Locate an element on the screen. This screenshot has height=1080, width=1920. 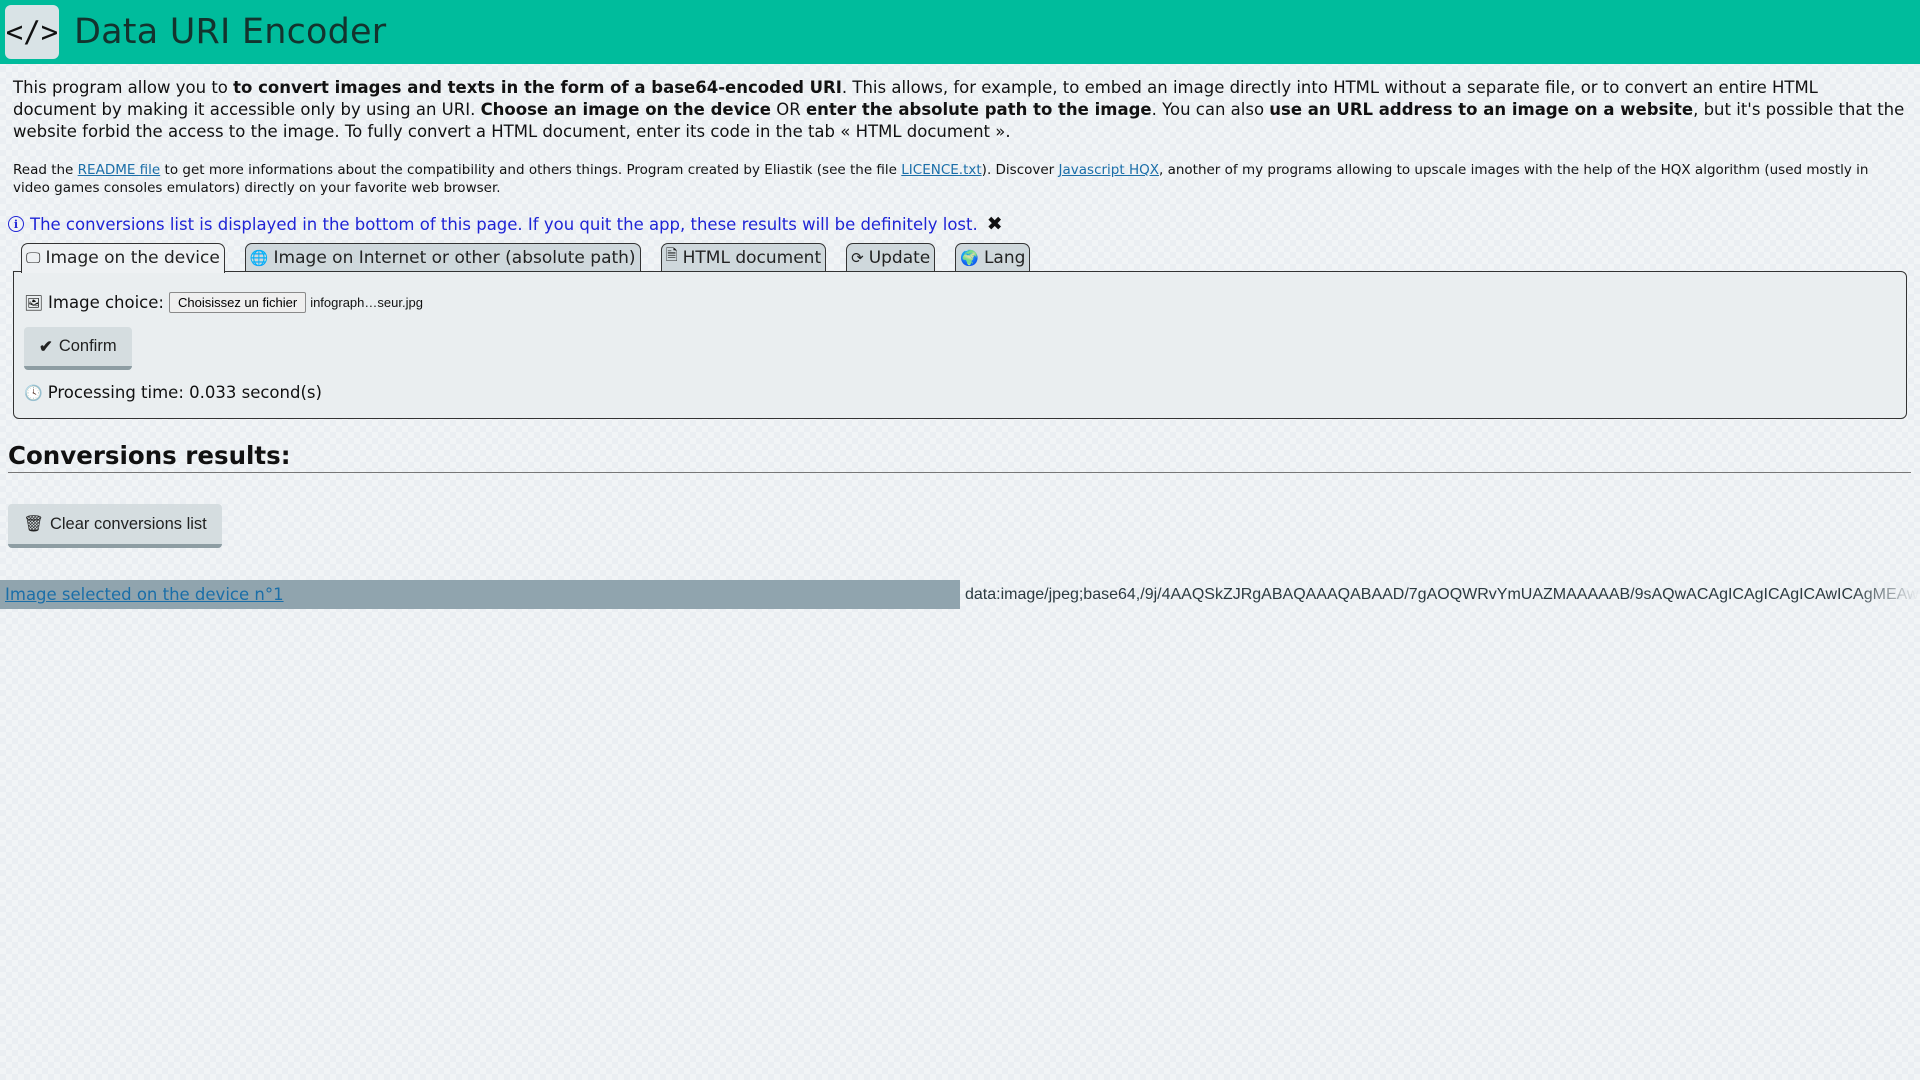
tab-update: ⟳ Update is located at coordinates (891, 257).